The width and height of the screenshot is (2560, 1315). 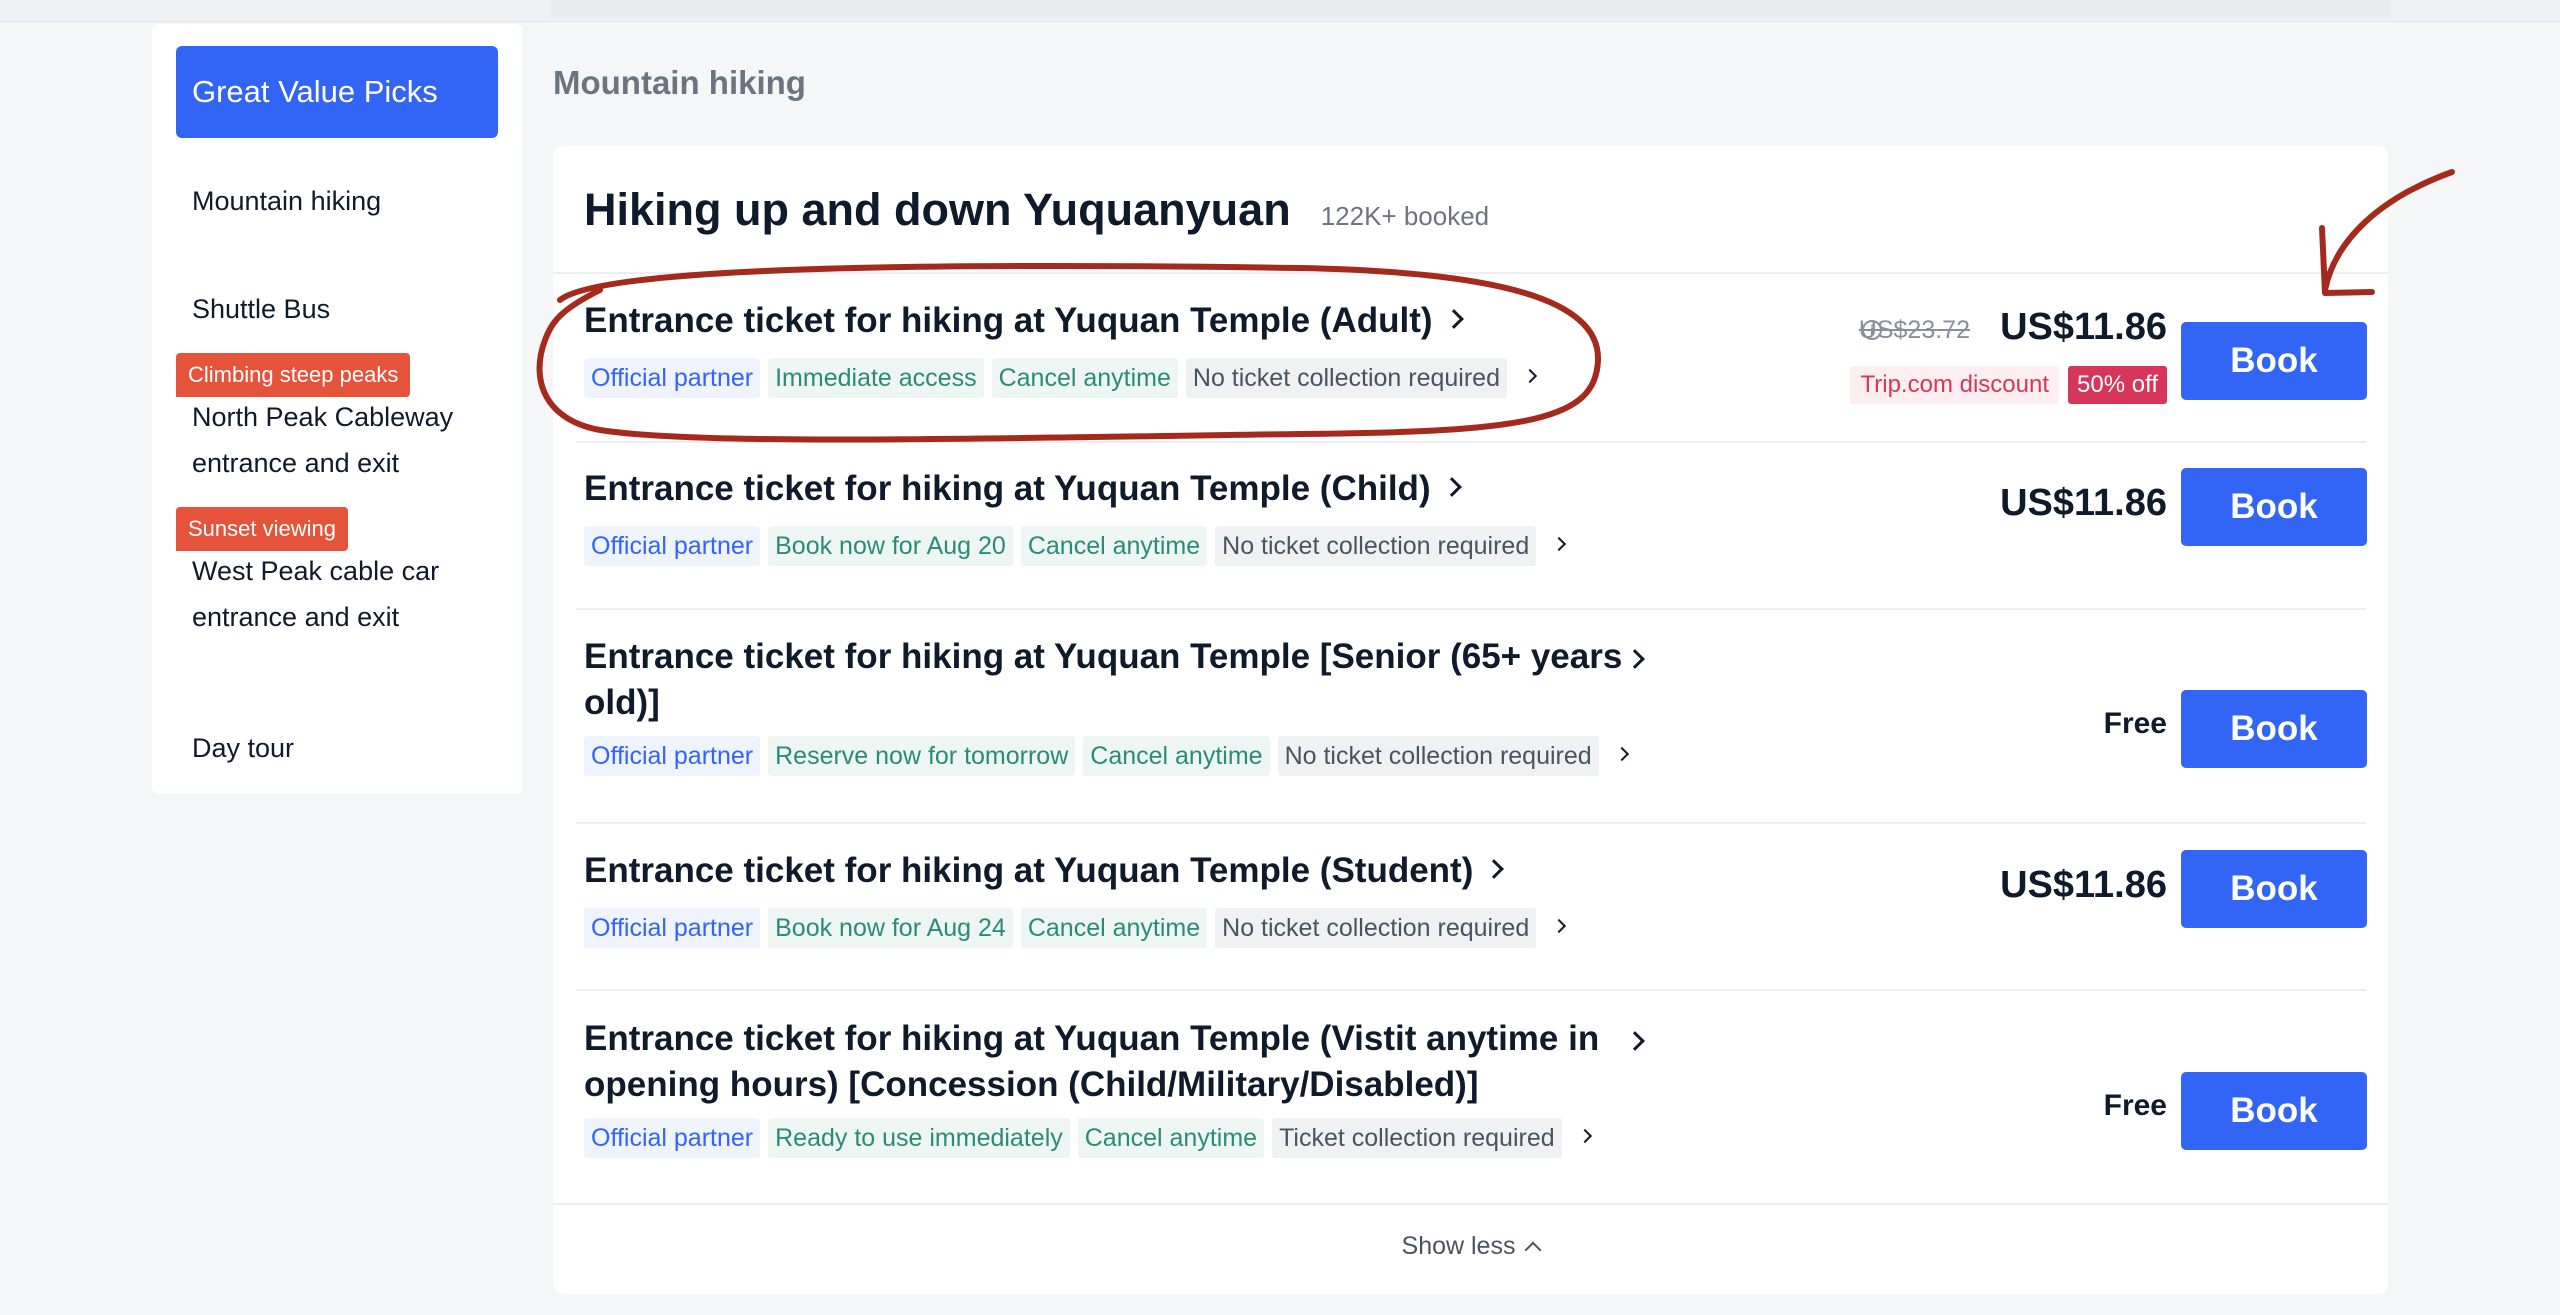 What do you see at coordinates (2117, 385) in the screenshot?
I see `percent-off-badge: 50% off` at bounding box center [2117, 385].